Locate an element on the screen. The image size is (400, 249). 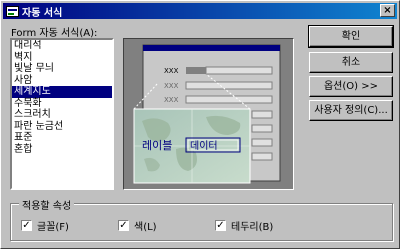
border-checkbox: ✓ 테두리(B) is located at coordinates (244, 225).